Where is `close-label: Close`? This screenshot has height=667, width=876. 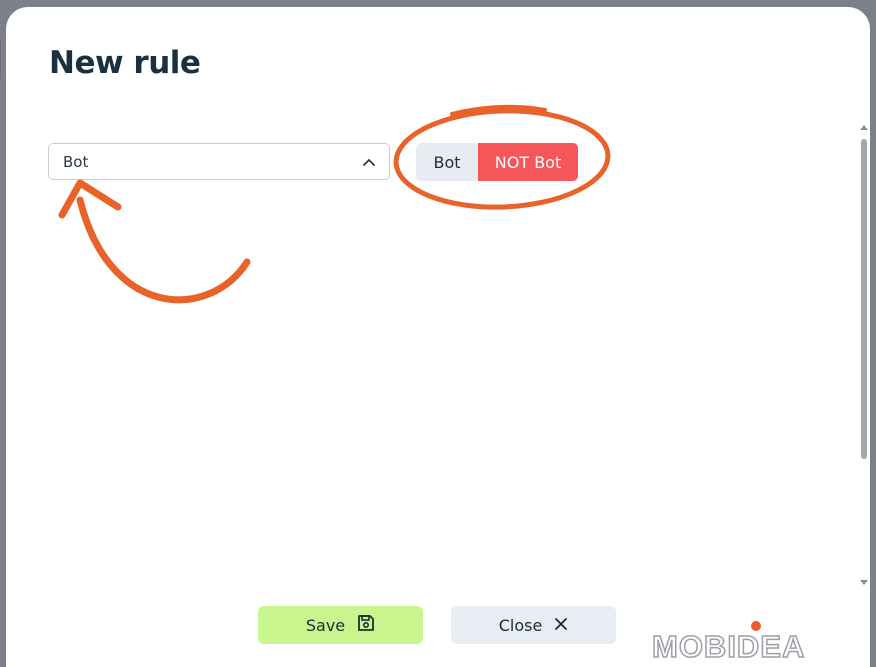 close-label: Close is located at coordinates (520, 625).